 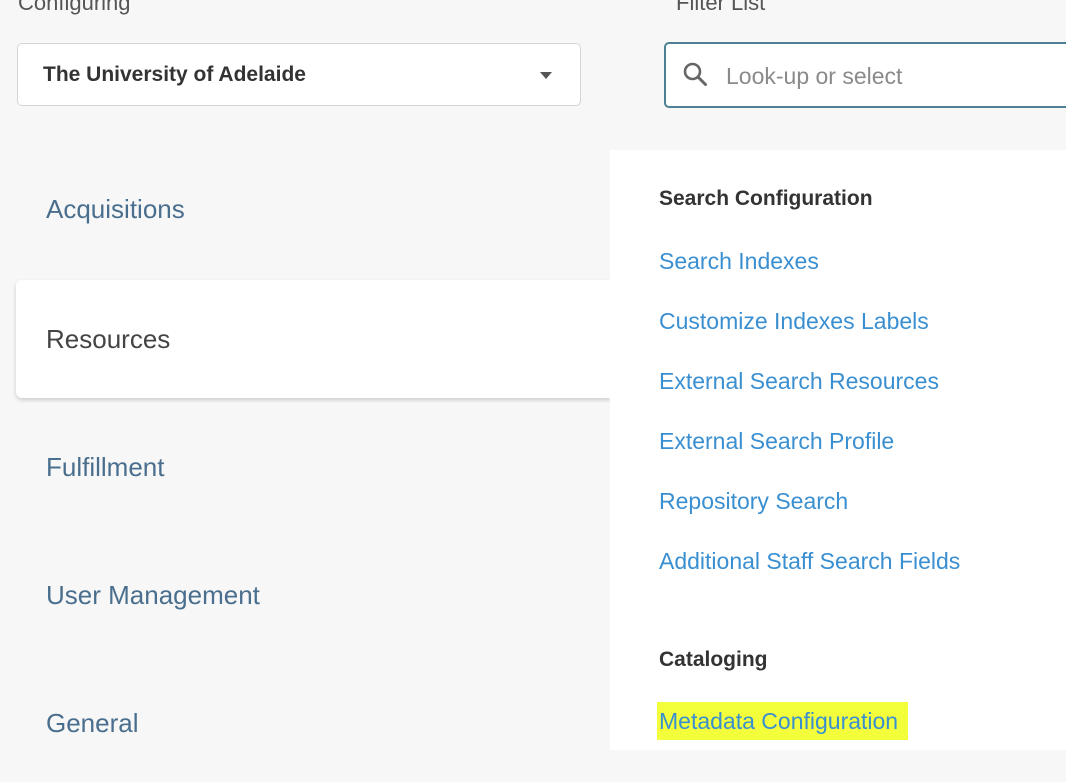 What do you see at coordinates (766, 198) in the screenshot?
I see `section-title-search-configuration: Search Configuration` at bounding box center [766, 198].